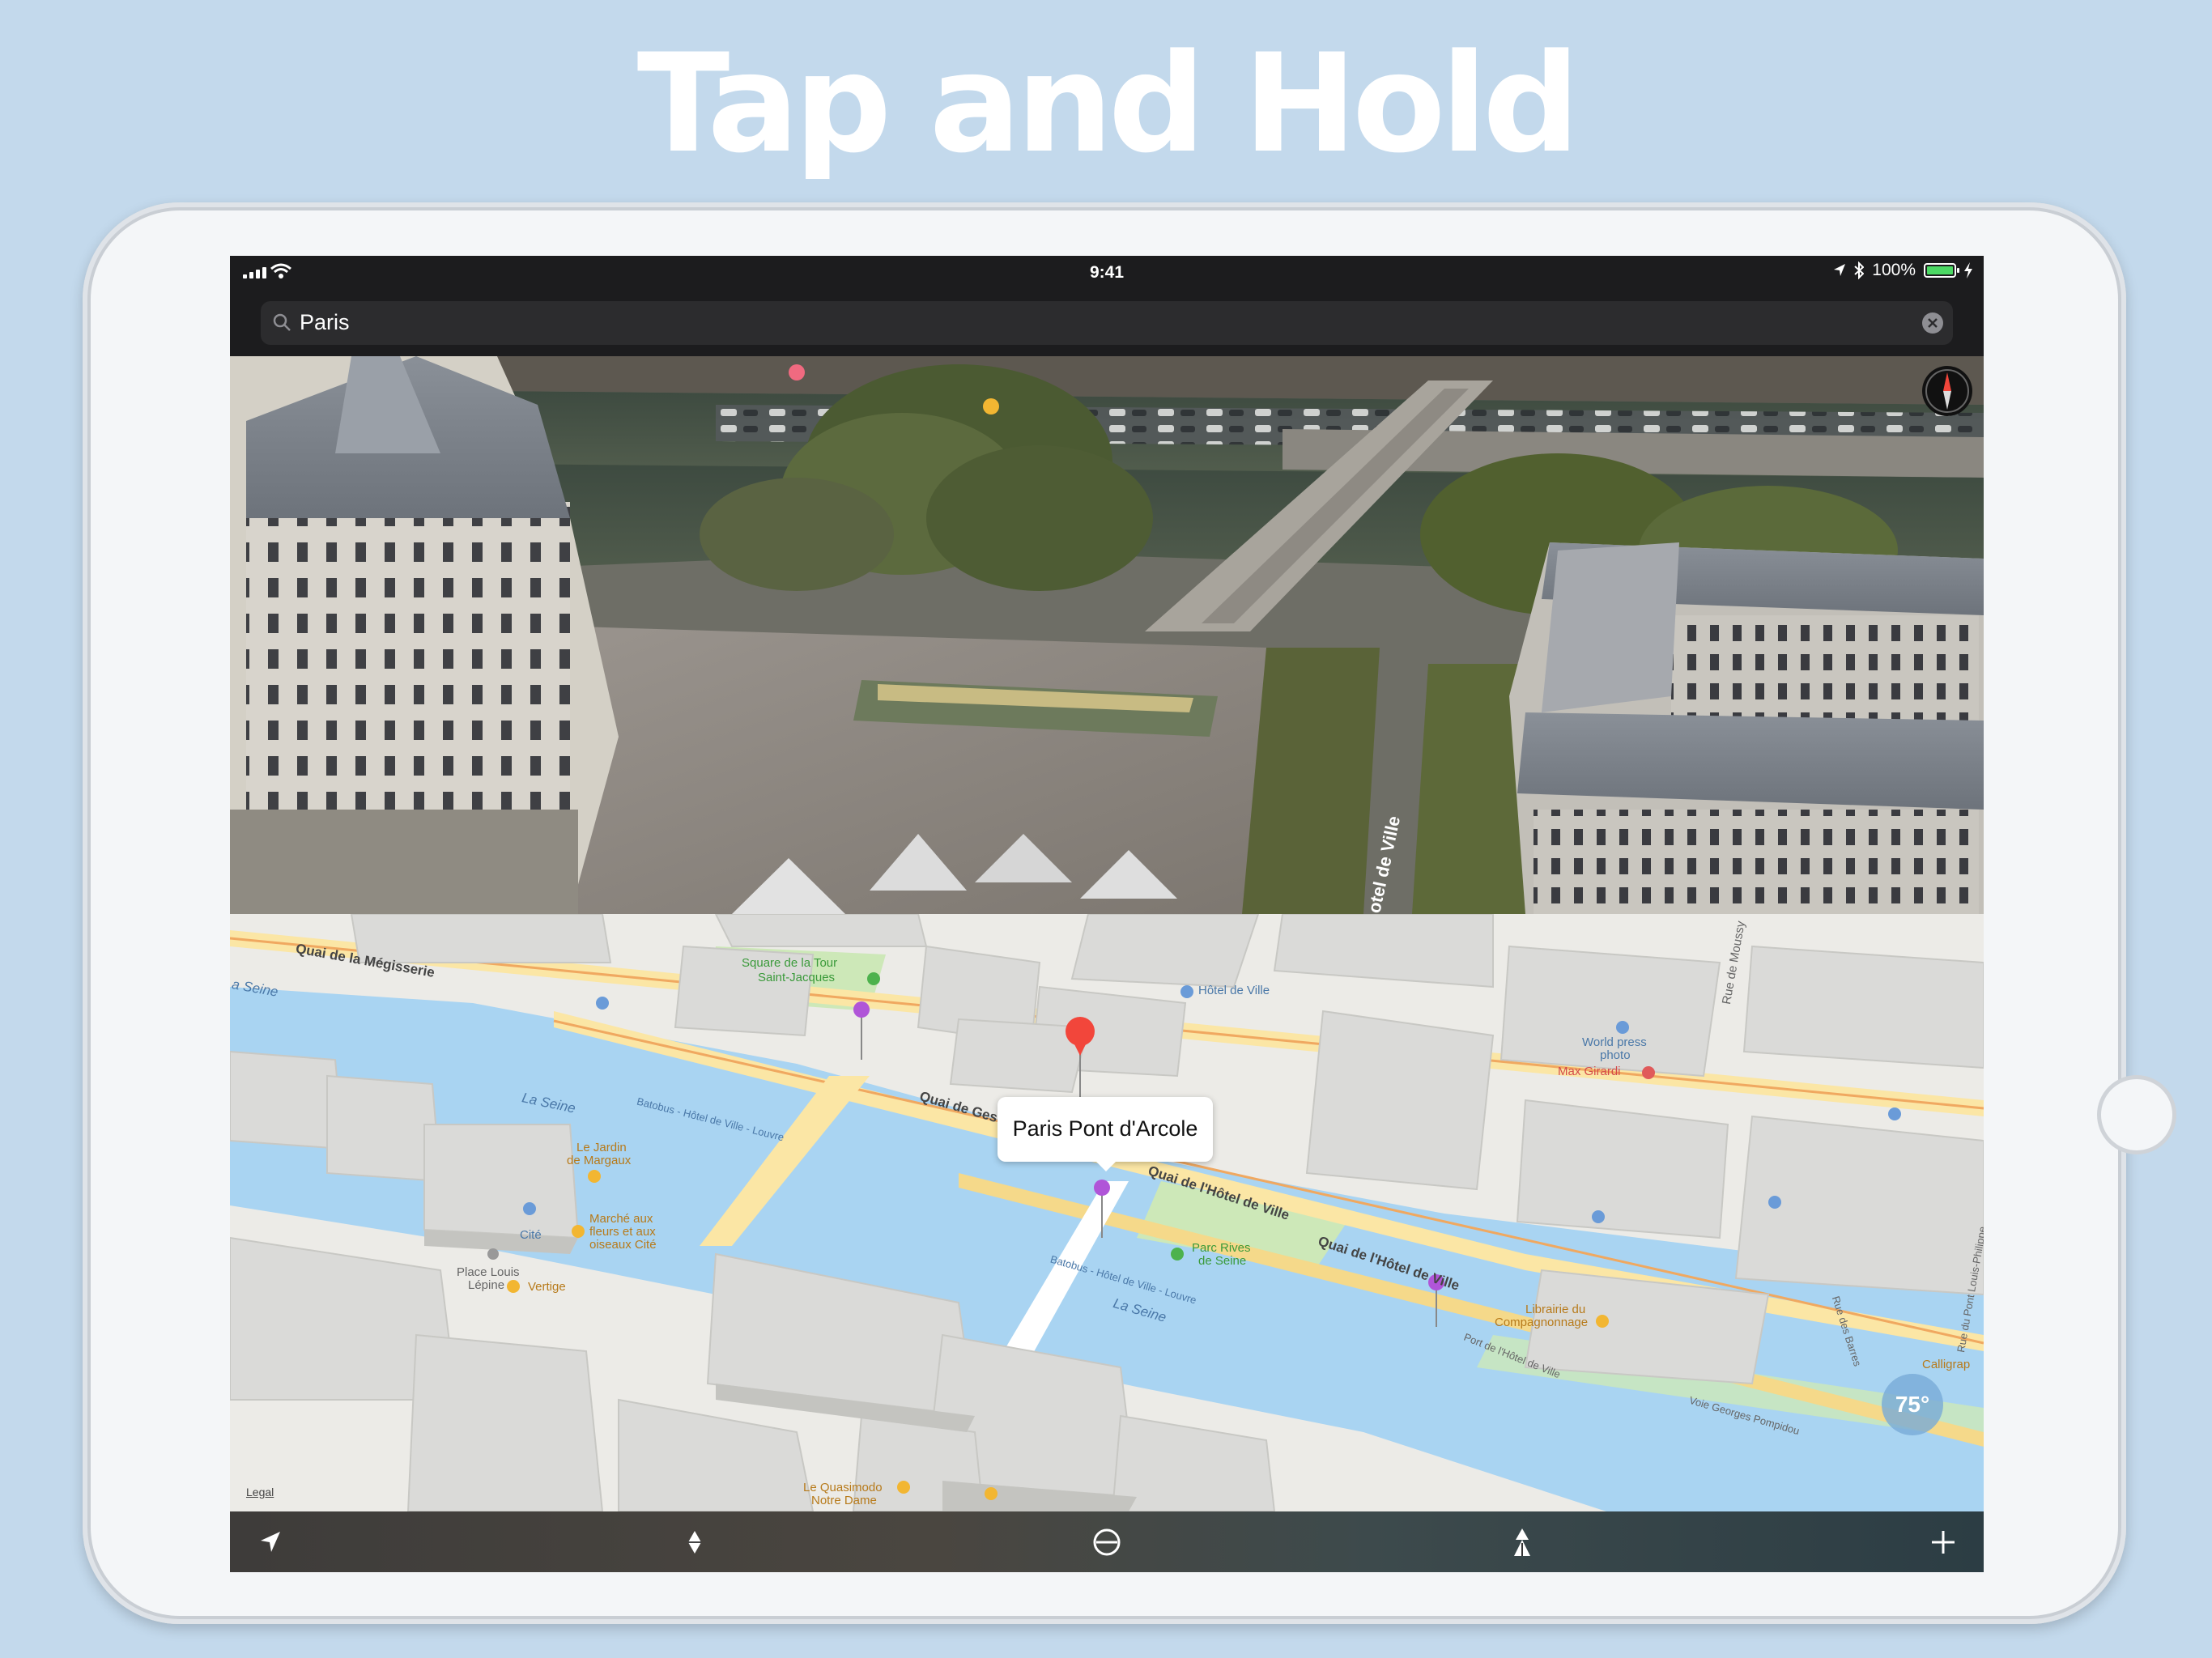  What do you see at coordinates (621, 1219) in the screenshot?
I see `poi-label: Marché aux` at bounding box center [621, 1219].